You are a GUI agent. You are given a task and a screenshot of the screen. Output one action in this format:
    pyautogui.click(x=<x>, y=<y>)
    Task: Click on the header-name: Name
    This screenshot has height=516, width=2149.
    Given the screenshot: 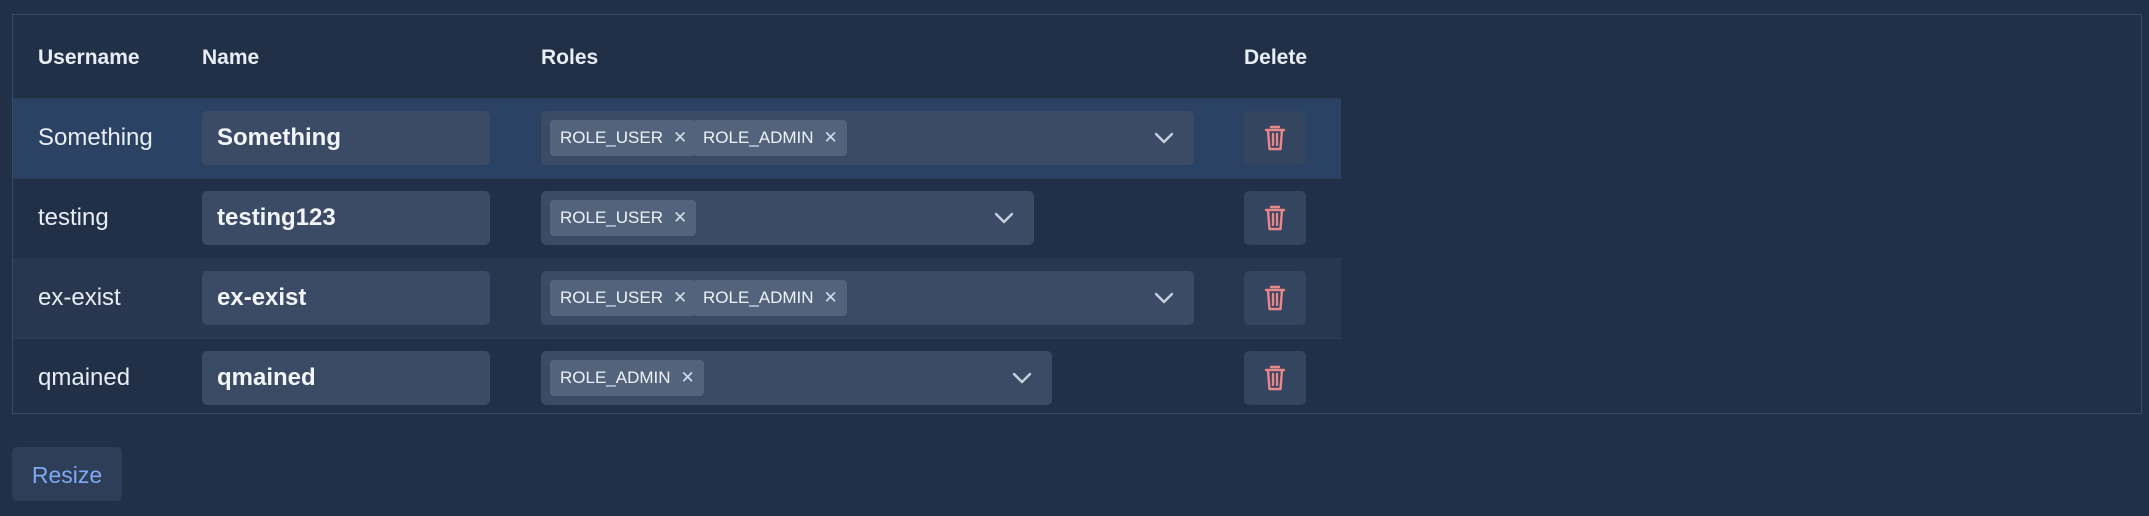 What is the action you would take?
    pyautogui.click(x=231, y=57)
    